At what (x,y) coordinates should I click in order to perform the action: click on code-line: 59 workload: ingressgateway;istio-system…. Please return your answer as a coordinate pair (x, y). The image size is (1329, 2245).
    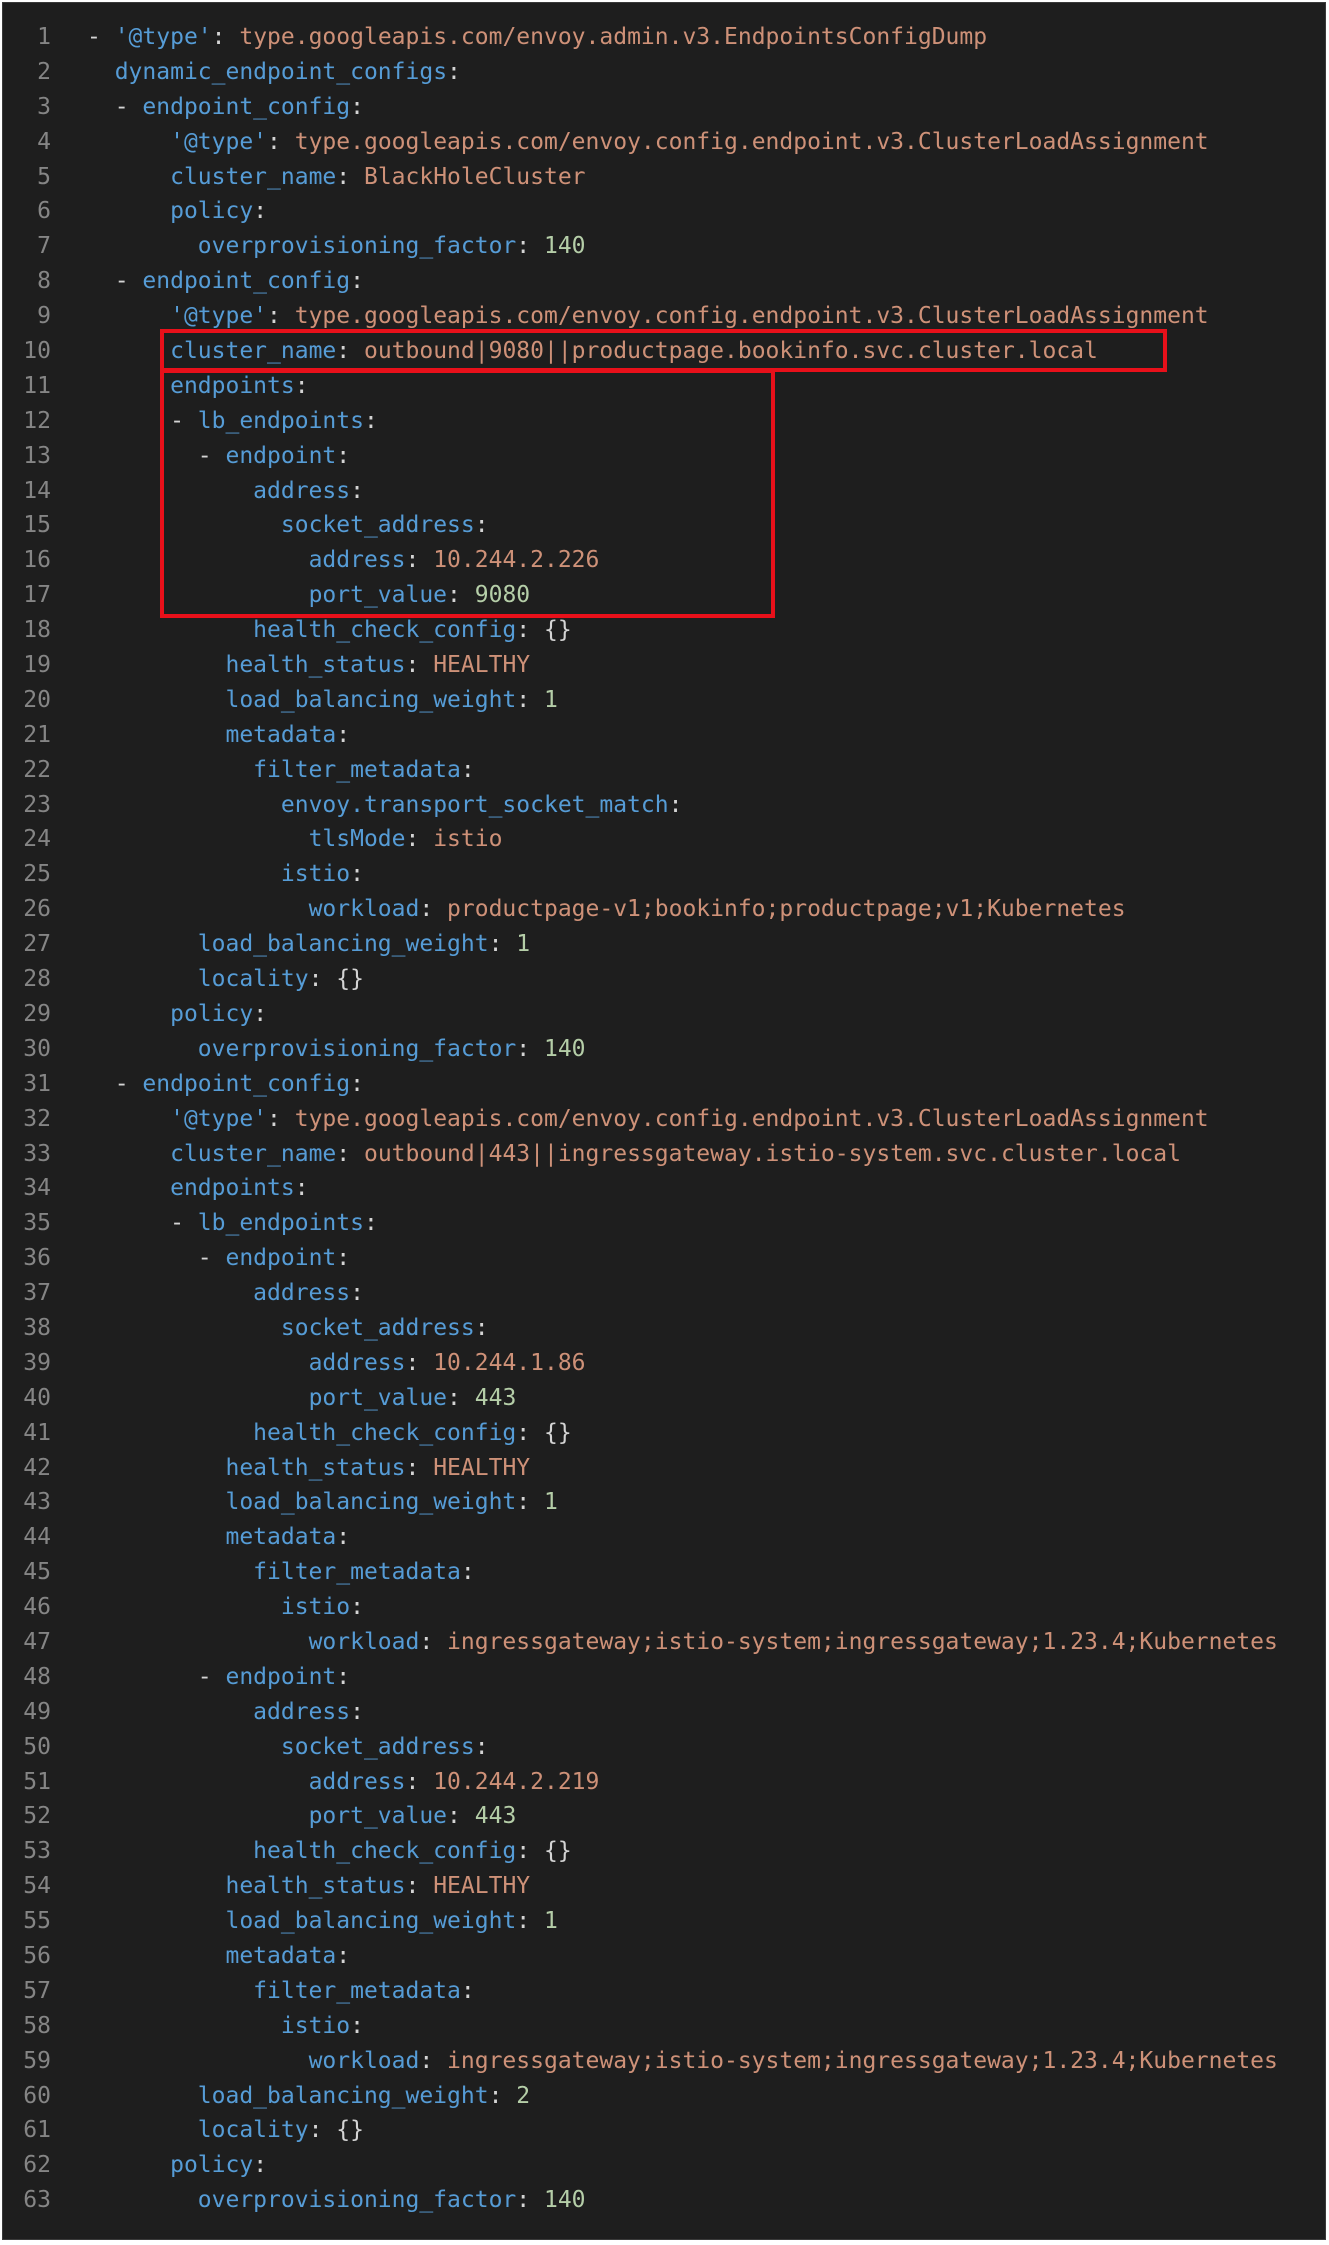
    Looking at the image, I should click on (664, 2061).